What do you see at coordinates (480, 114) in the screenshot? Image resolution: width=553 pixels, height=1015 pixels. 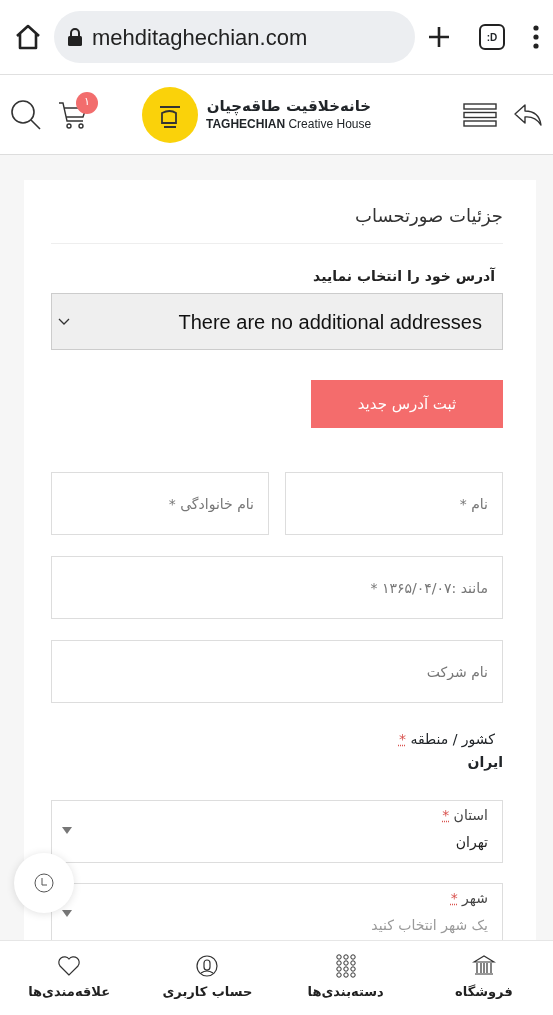 I see `menu-icon` at bounding box center [480, 114].